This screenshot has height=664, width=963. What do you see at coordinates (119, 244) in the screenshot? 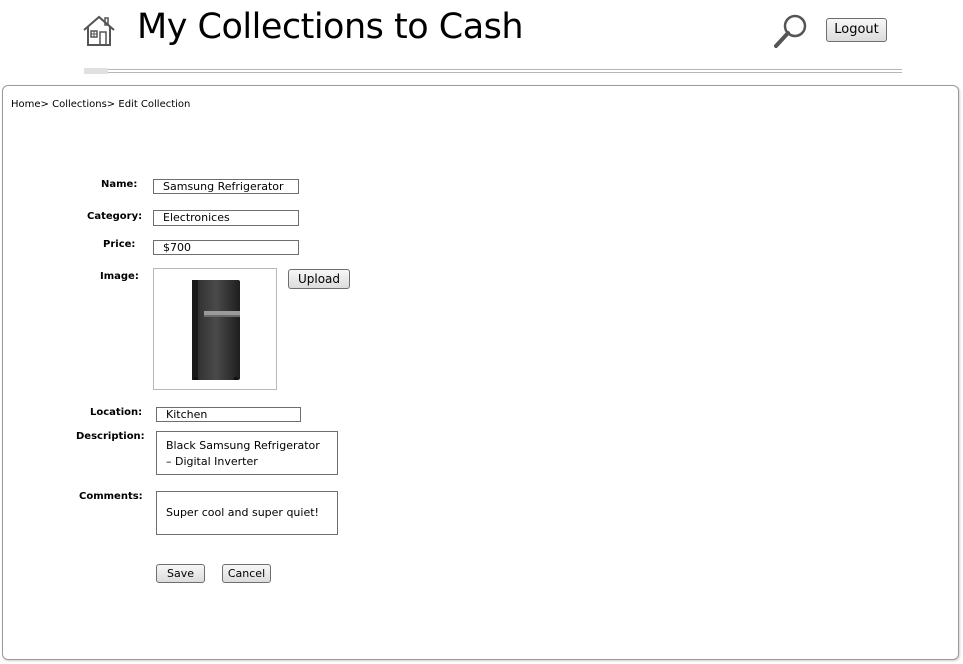
I see `price-label: Price:` at bounding box center [119, 244].